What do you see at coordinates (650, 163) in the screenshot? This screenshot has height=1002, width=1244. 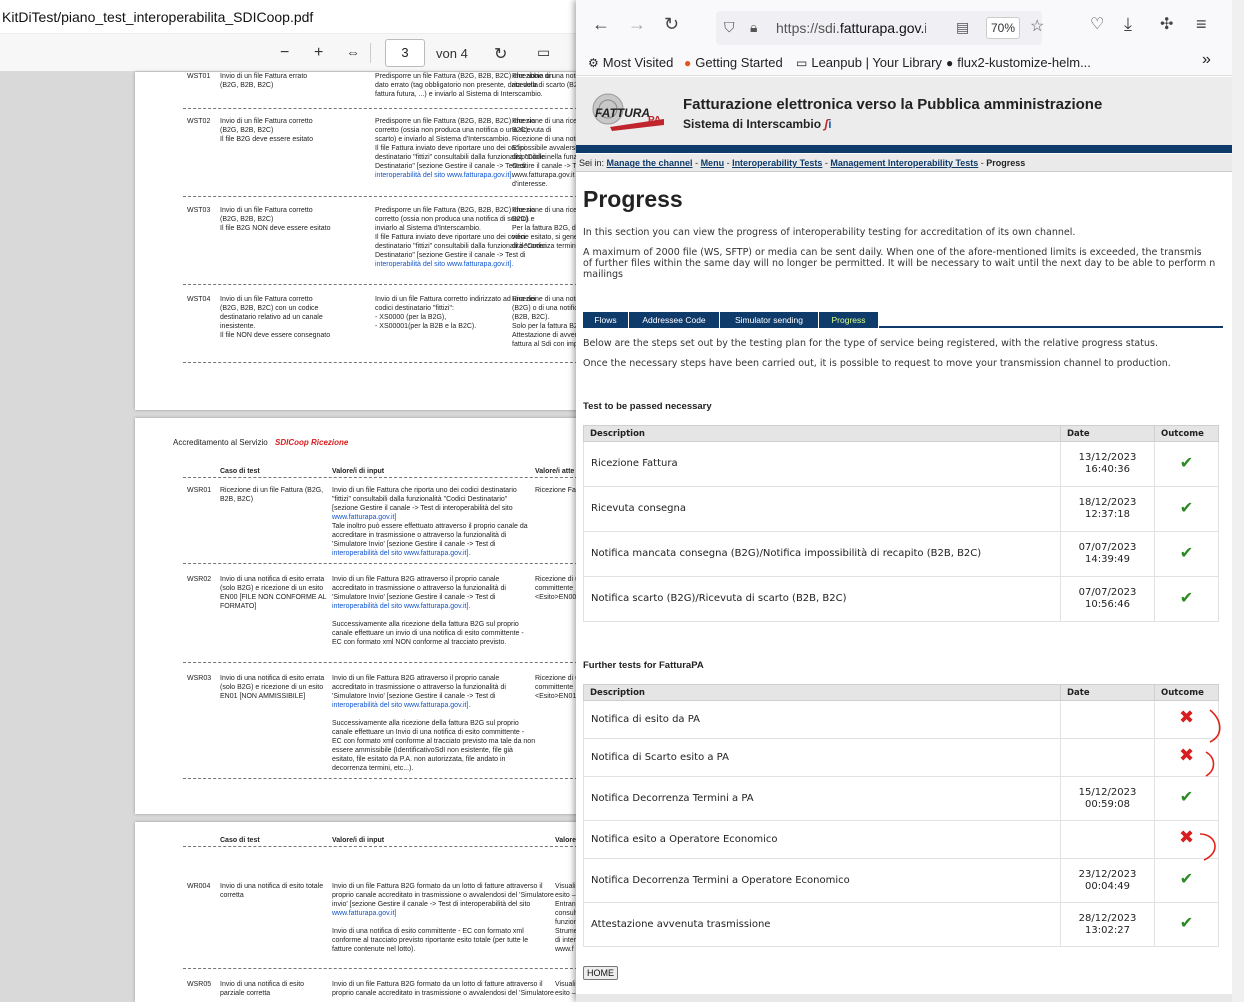 I see `breadcrumb-manage-channel: Manage the channel` at bounding box center [650, 163].